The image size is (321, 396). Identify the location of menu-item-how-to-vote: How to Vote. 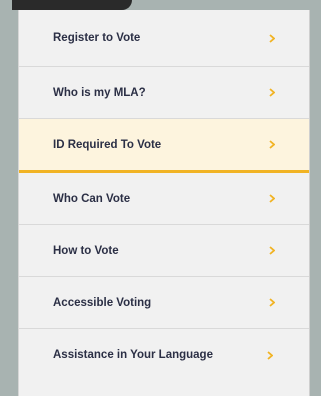
(164, 251).